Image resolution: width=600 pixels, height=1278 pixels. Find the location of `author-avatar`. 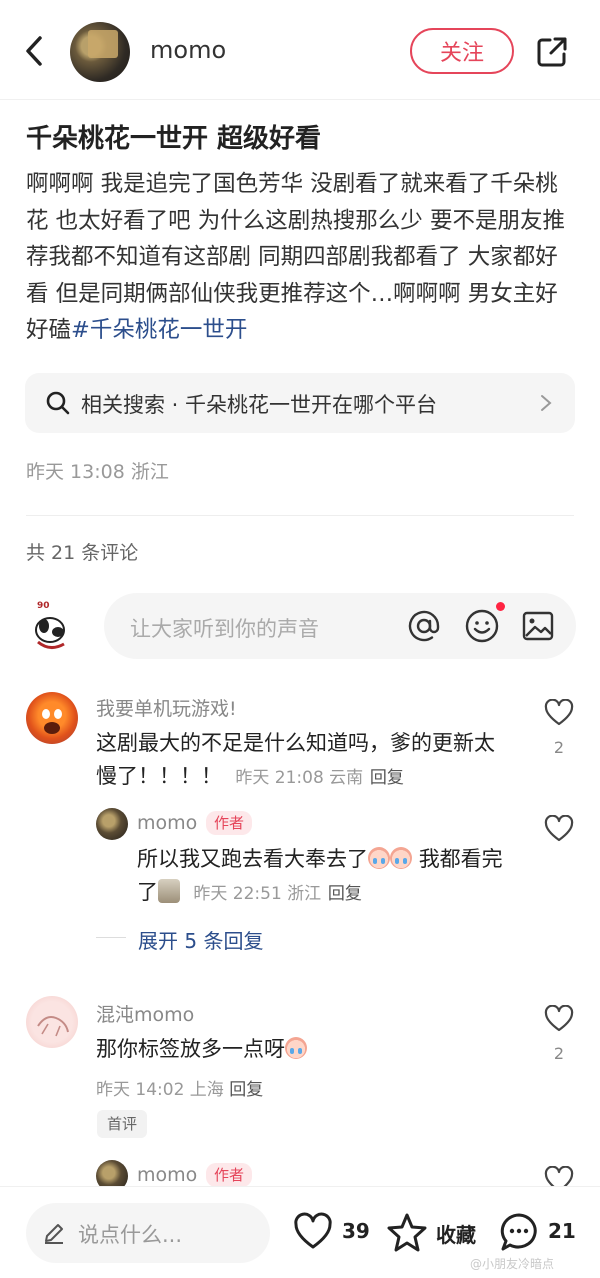

author-avatar is located at coordinates (100, 52).